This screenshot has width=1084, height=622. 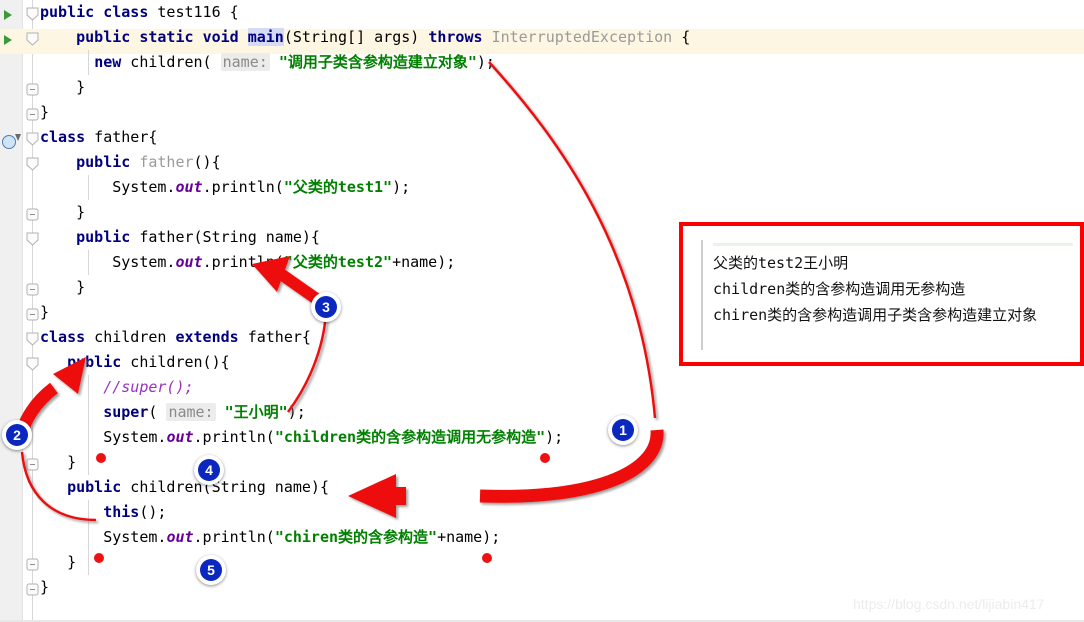 What do you see at coordinates (126, 12) in the screenshot?
I see `code-token: class` at bounding box center [126, 12].